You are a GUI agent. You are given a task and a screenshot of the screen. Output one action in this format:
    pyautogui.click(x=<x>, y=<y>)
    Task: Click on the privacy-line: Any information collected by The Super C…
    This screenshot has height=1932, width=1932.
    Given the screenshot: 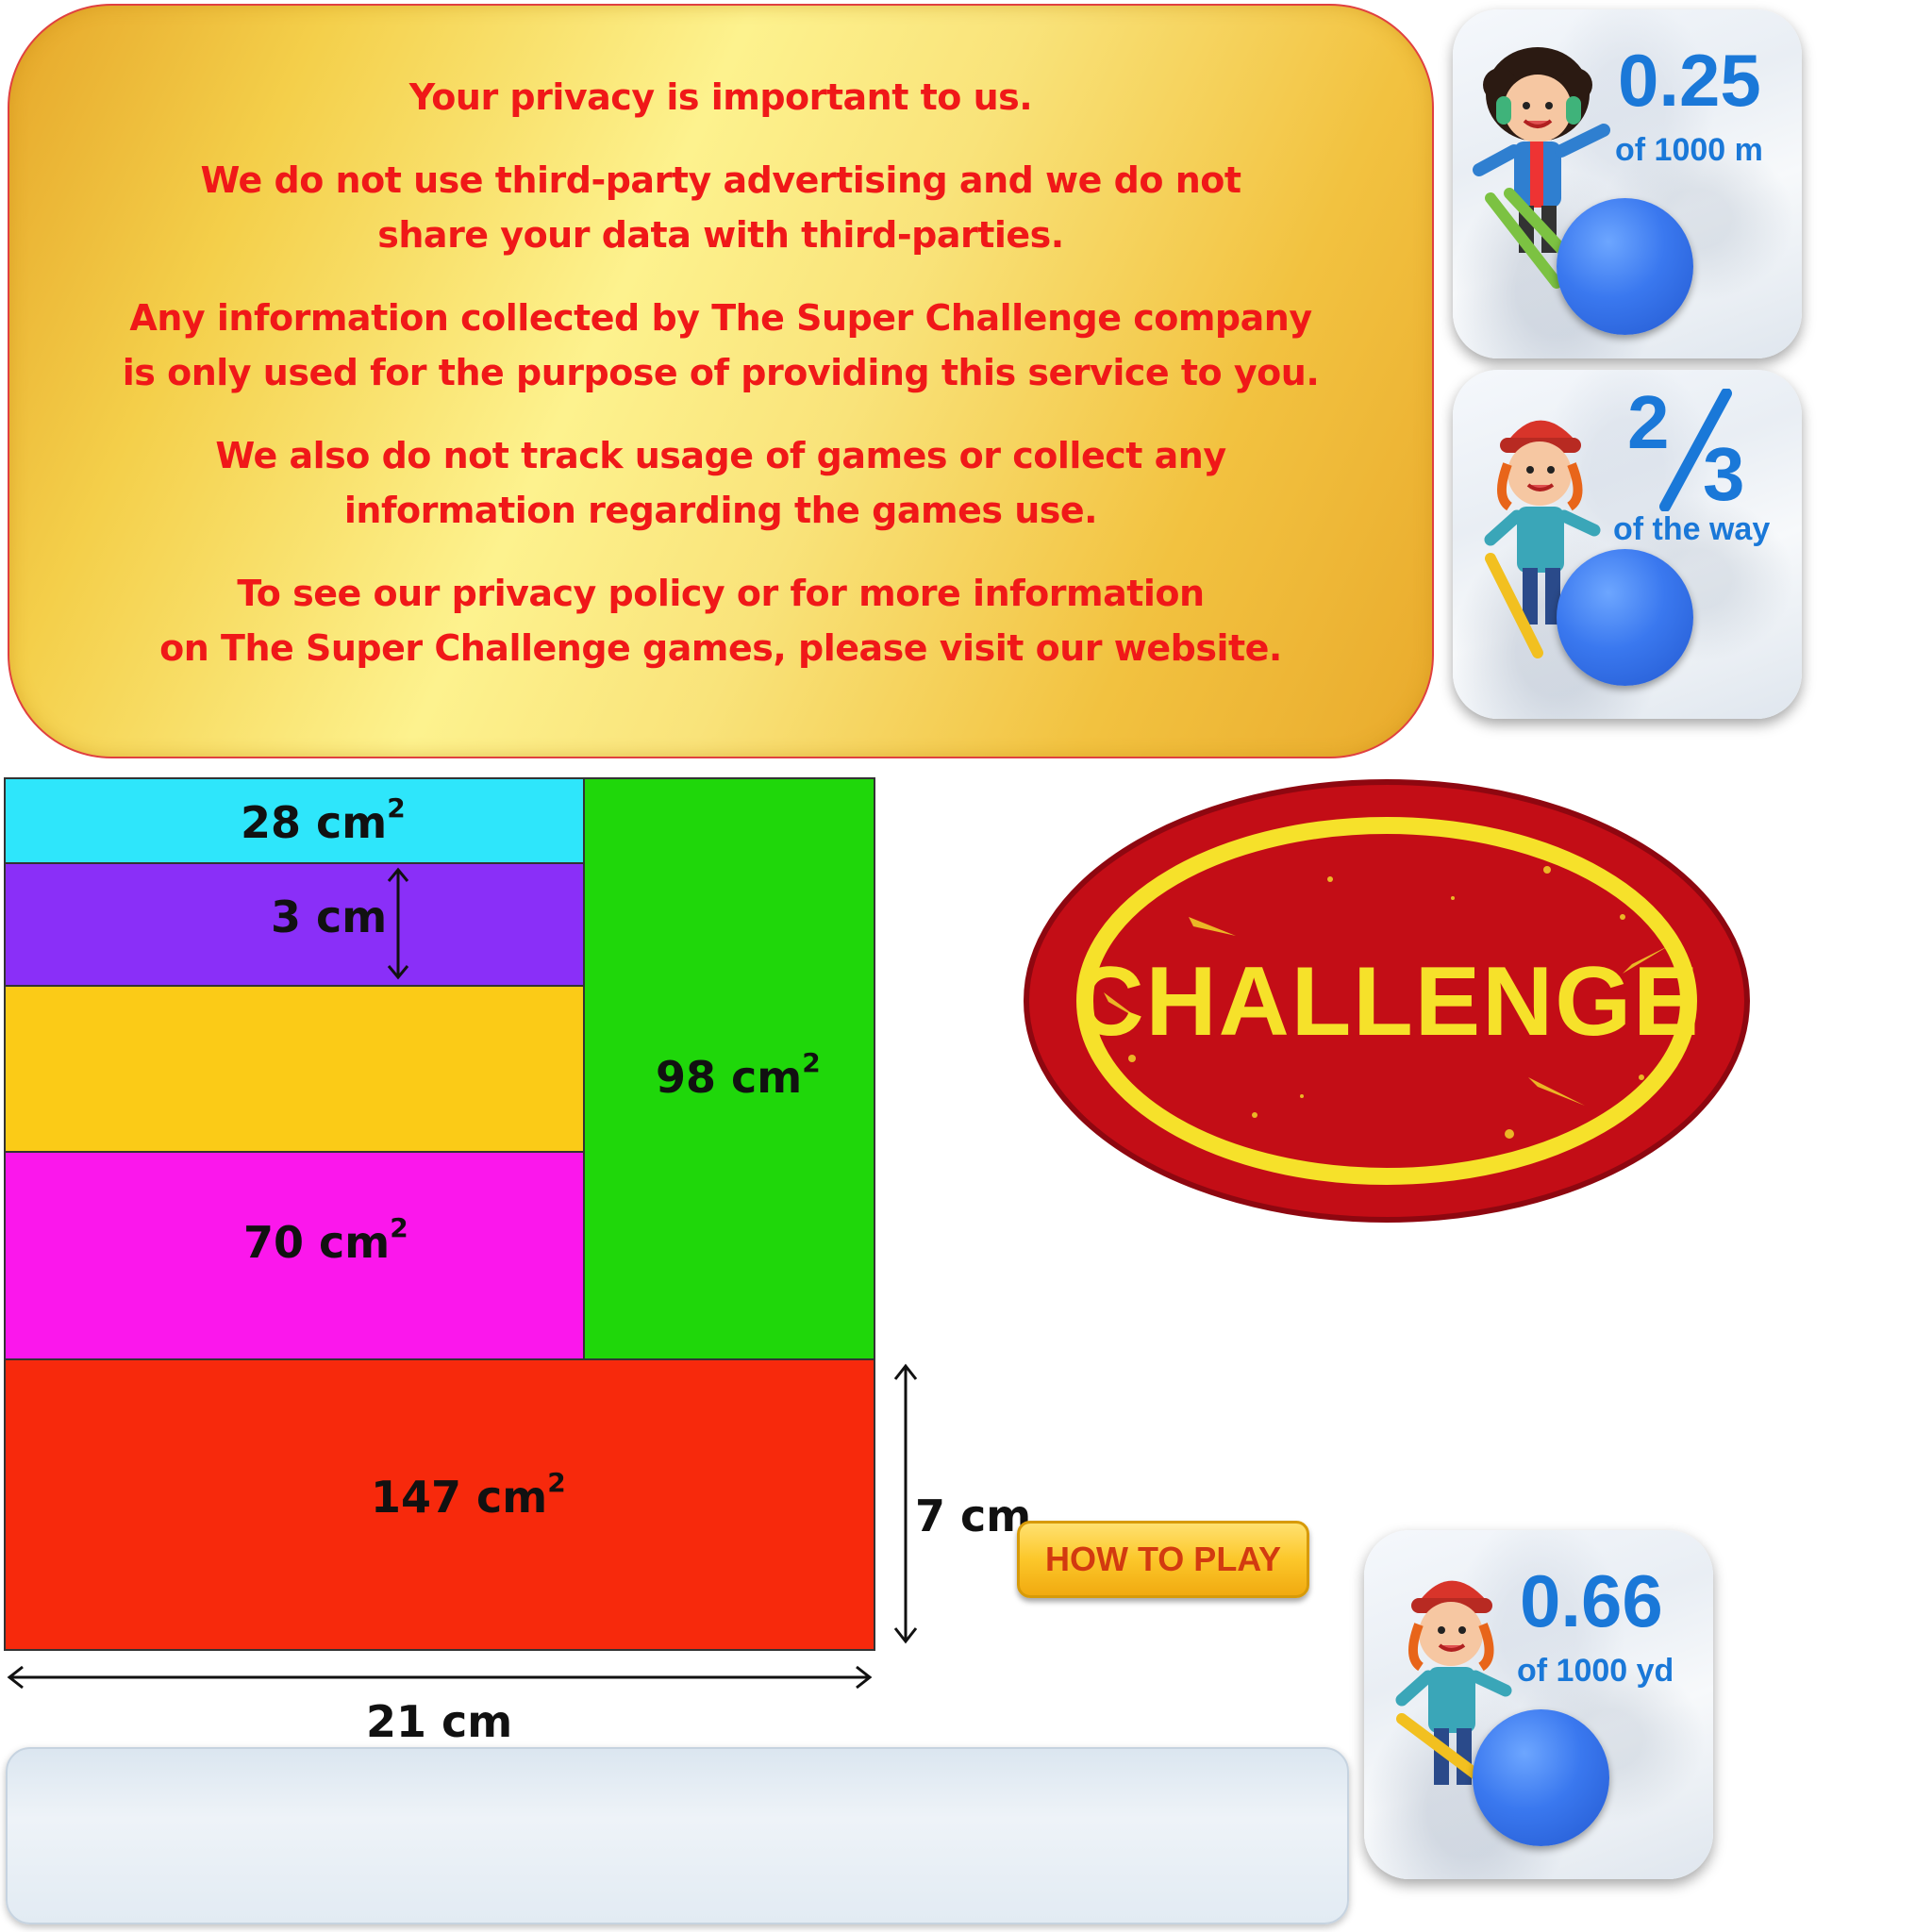 What is the action you would take?
    pyautogui.click(x=720, y=318)
    